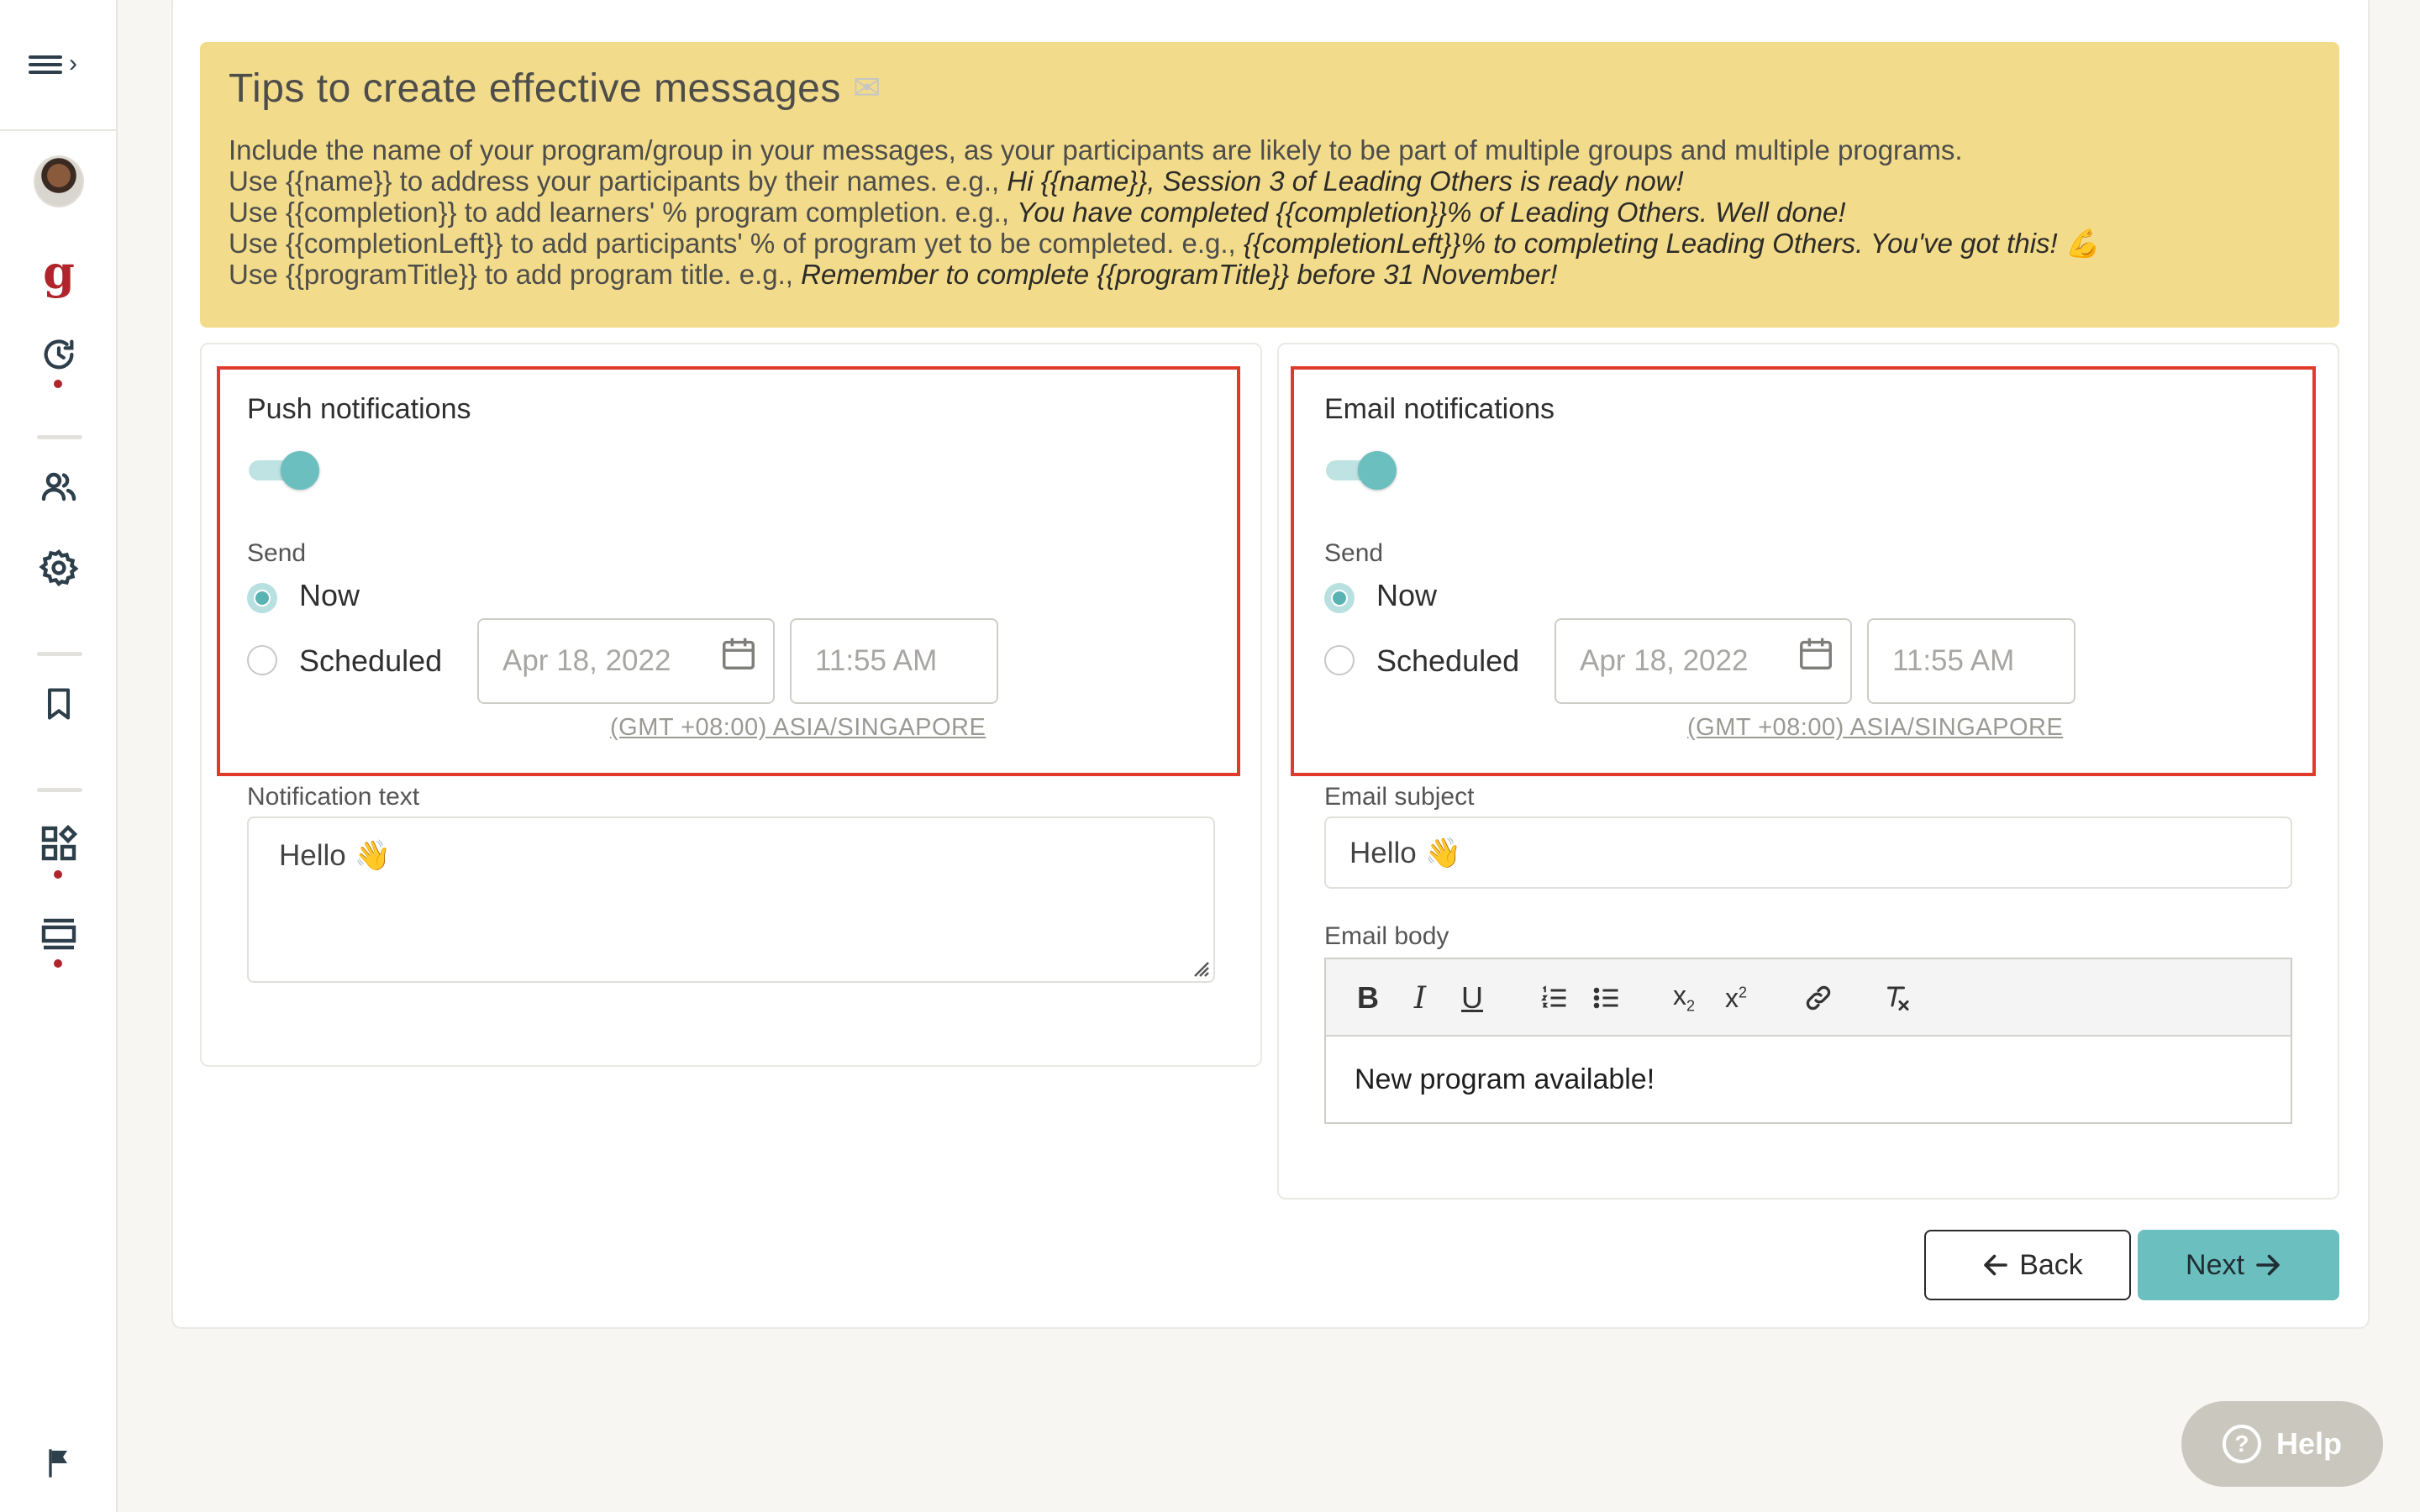 This screenshot has height=1512, width=2420. I want to click on email-send-label: Send, so click(1354, 553).